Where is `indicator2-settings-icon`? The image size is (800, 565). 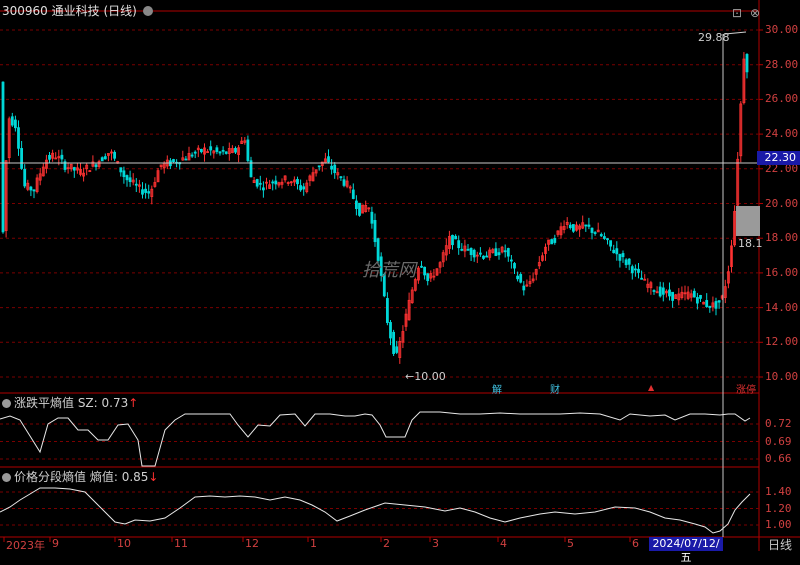 indicator2-settings-icon is located at coordinates (6, 477).